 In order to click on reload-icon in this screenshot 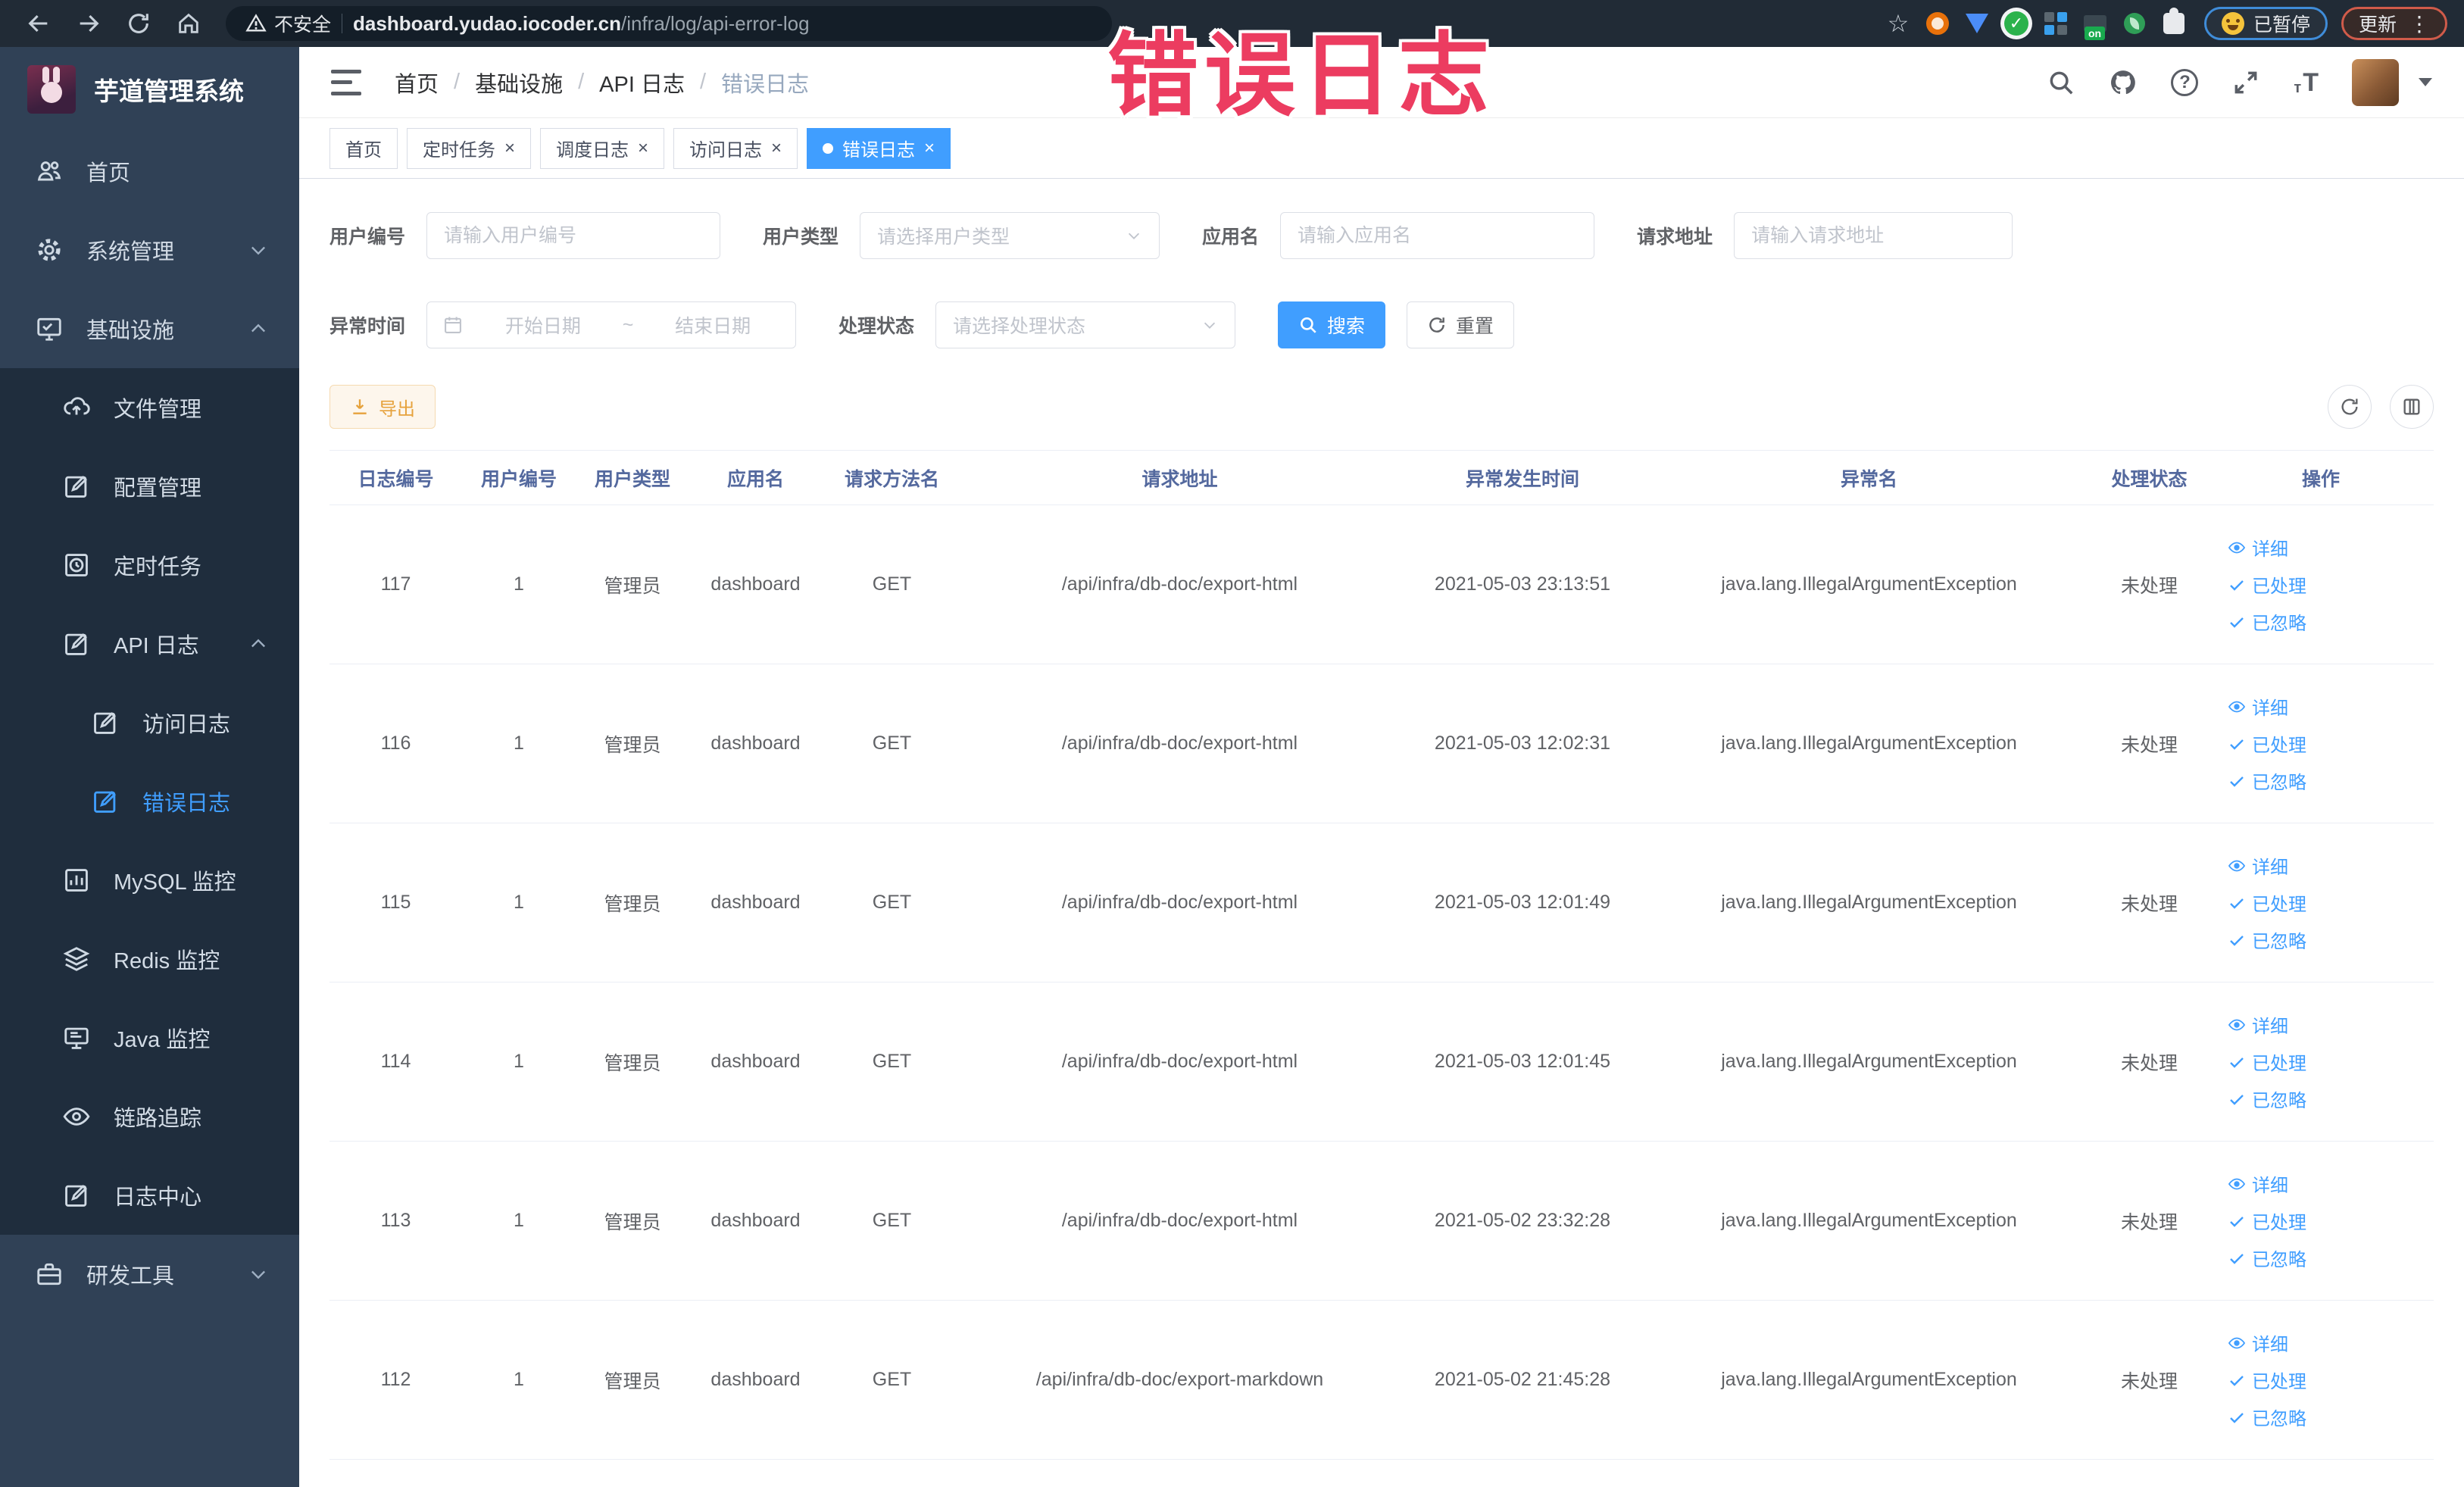, I will do `click(139, 23)`.